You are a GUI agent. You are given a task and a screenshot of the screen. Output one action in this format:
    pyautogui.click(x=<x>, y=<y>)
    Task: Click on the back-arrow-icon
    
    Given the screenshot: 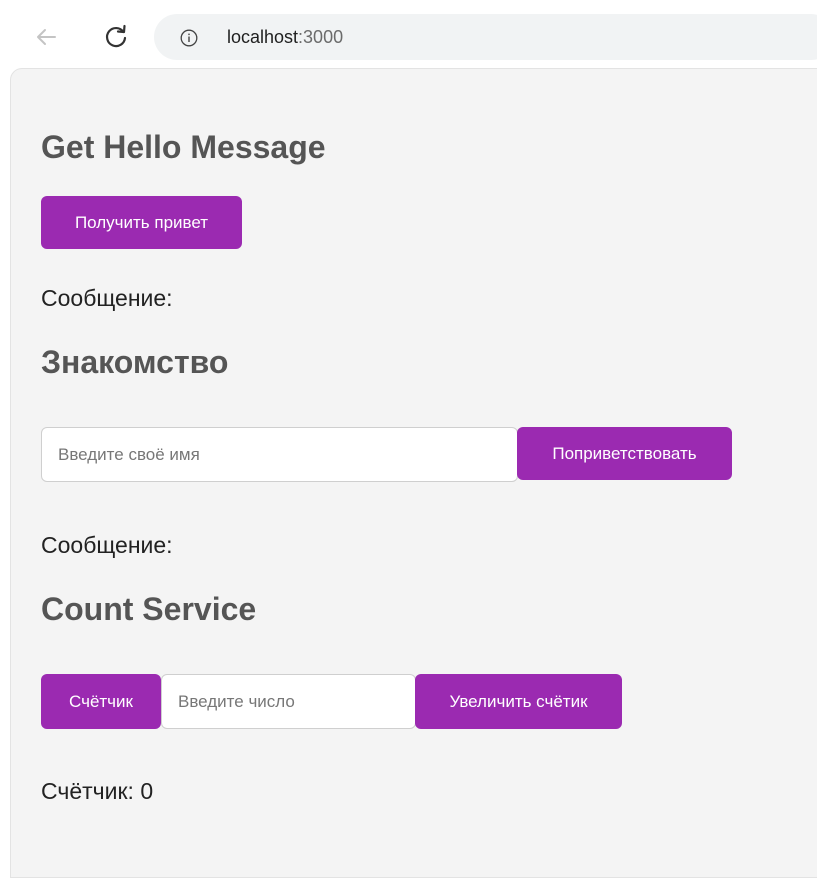 What is the action you would take?
    pyautogui.click(x=46, y=37)
    